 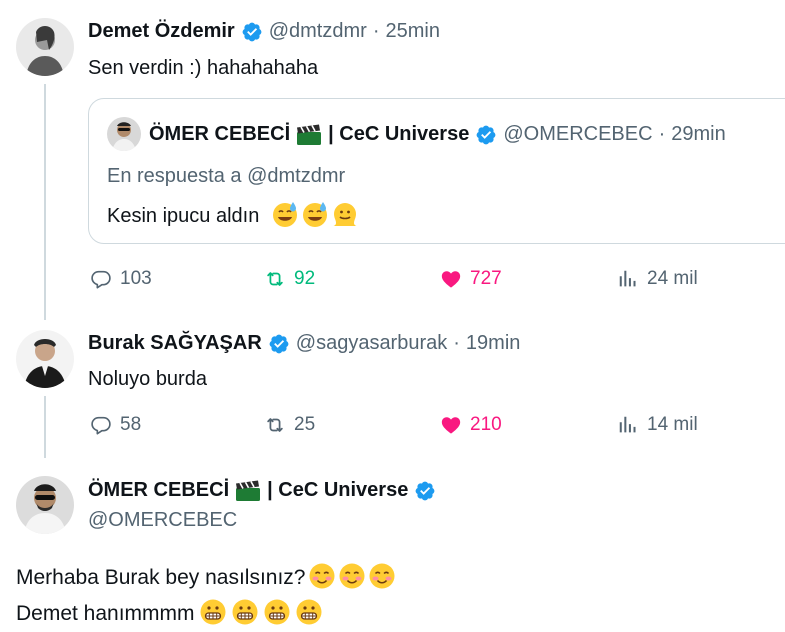 I want to click on quote-author-suffix: | CeC Universe, so click(x=399, y=134).